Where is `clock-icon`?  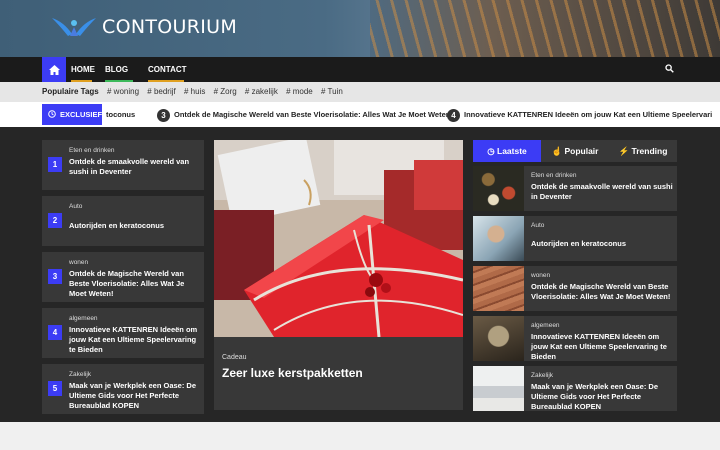 clock-icon is located at coordinates (52, 114).